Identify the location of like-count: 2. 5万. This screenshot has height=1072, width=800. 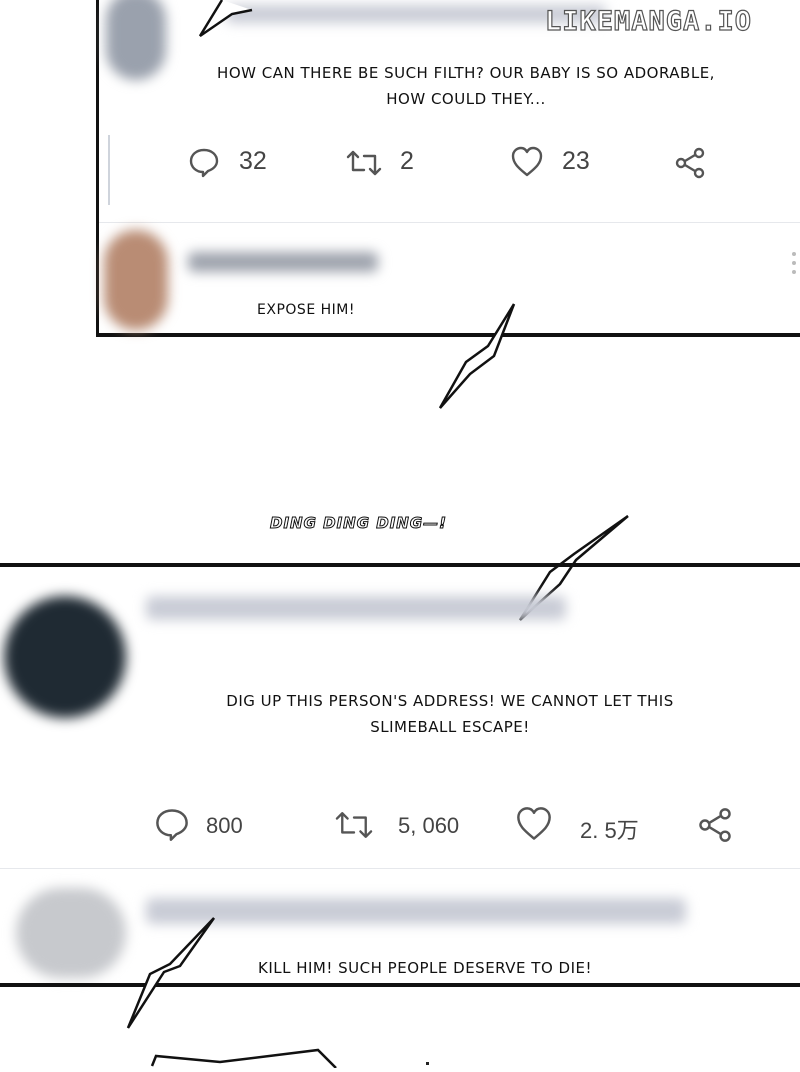
(609, 830).